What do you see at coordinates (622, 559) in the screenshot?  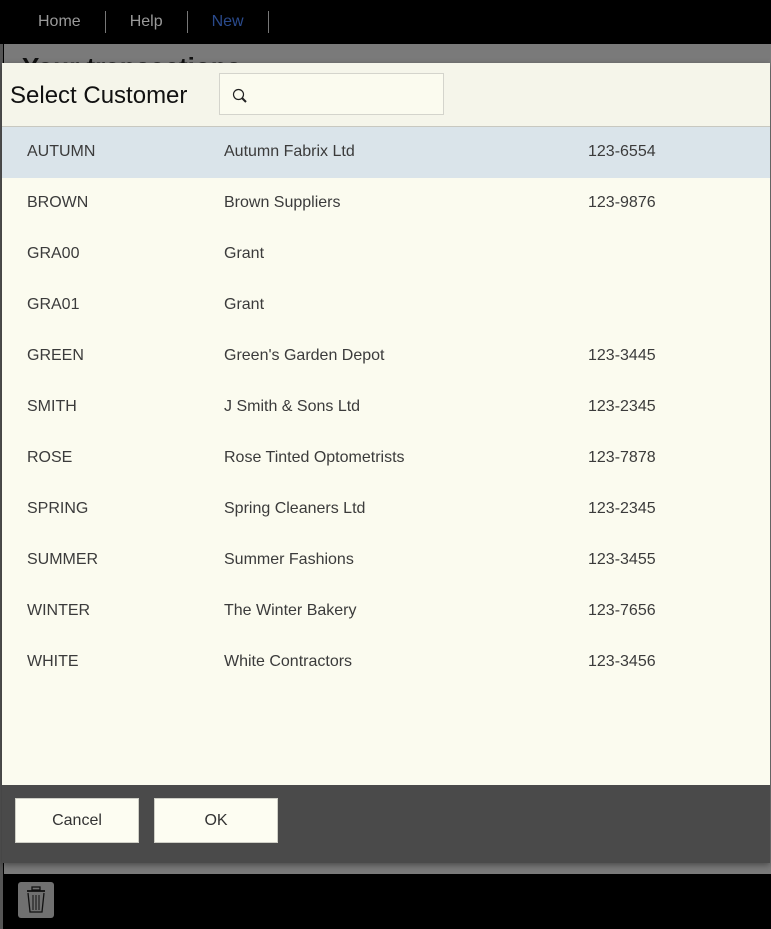 I see `customer-phone: 123-3455` at bounding box center [622, 559].